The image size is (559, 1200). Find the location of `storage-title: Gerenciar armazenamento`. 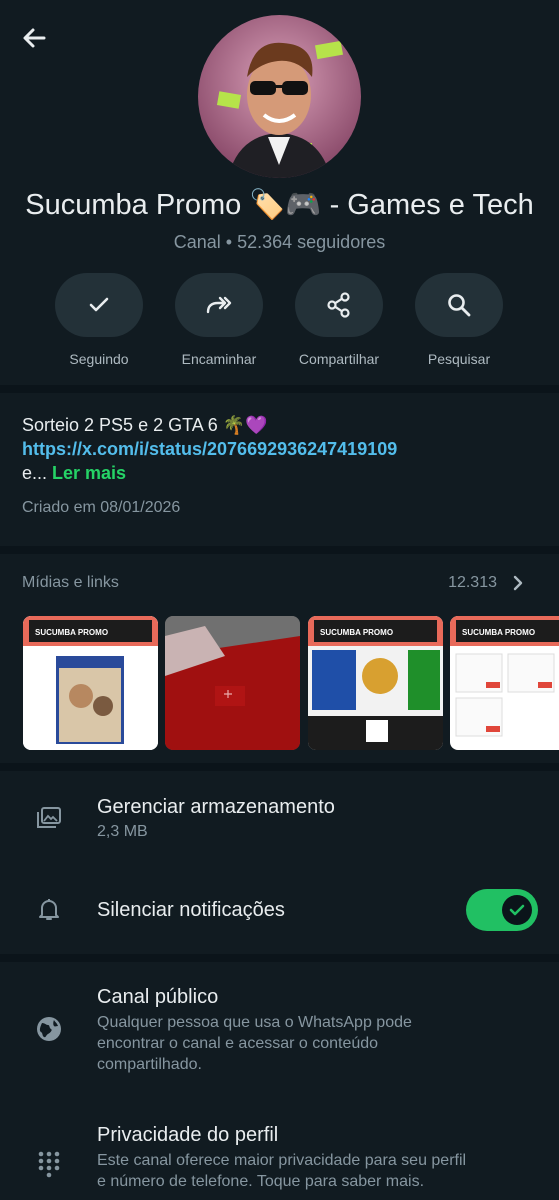

storage-title: Gerenciar armazenamento is located at coordinates (216, 807).